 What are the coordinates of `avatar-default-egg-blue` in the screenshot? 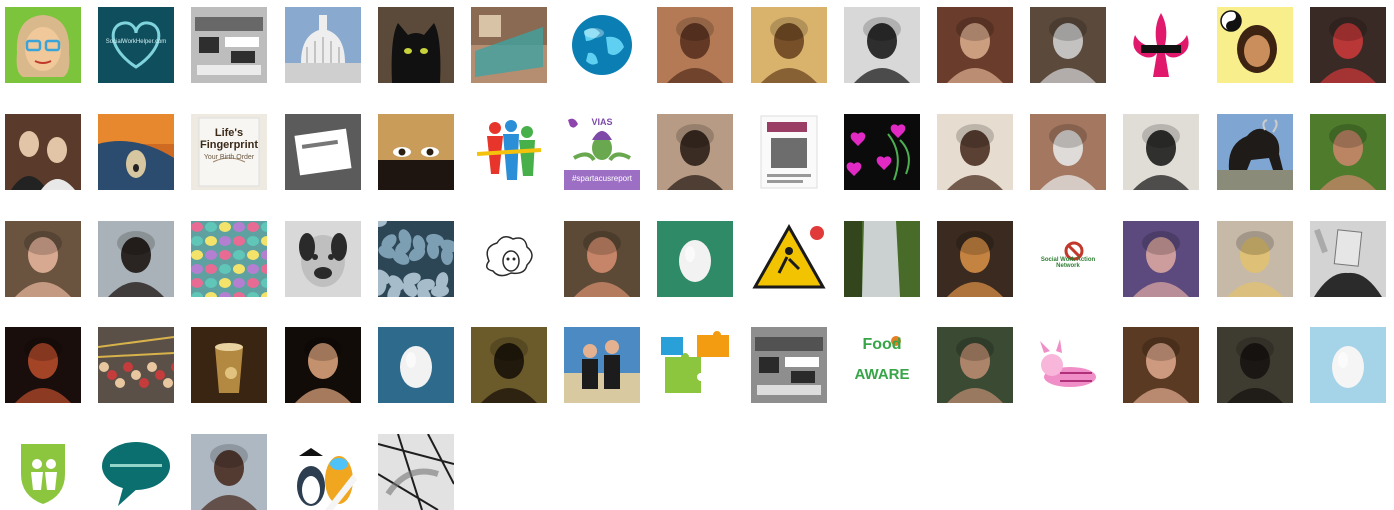 It's located at (416, 365).